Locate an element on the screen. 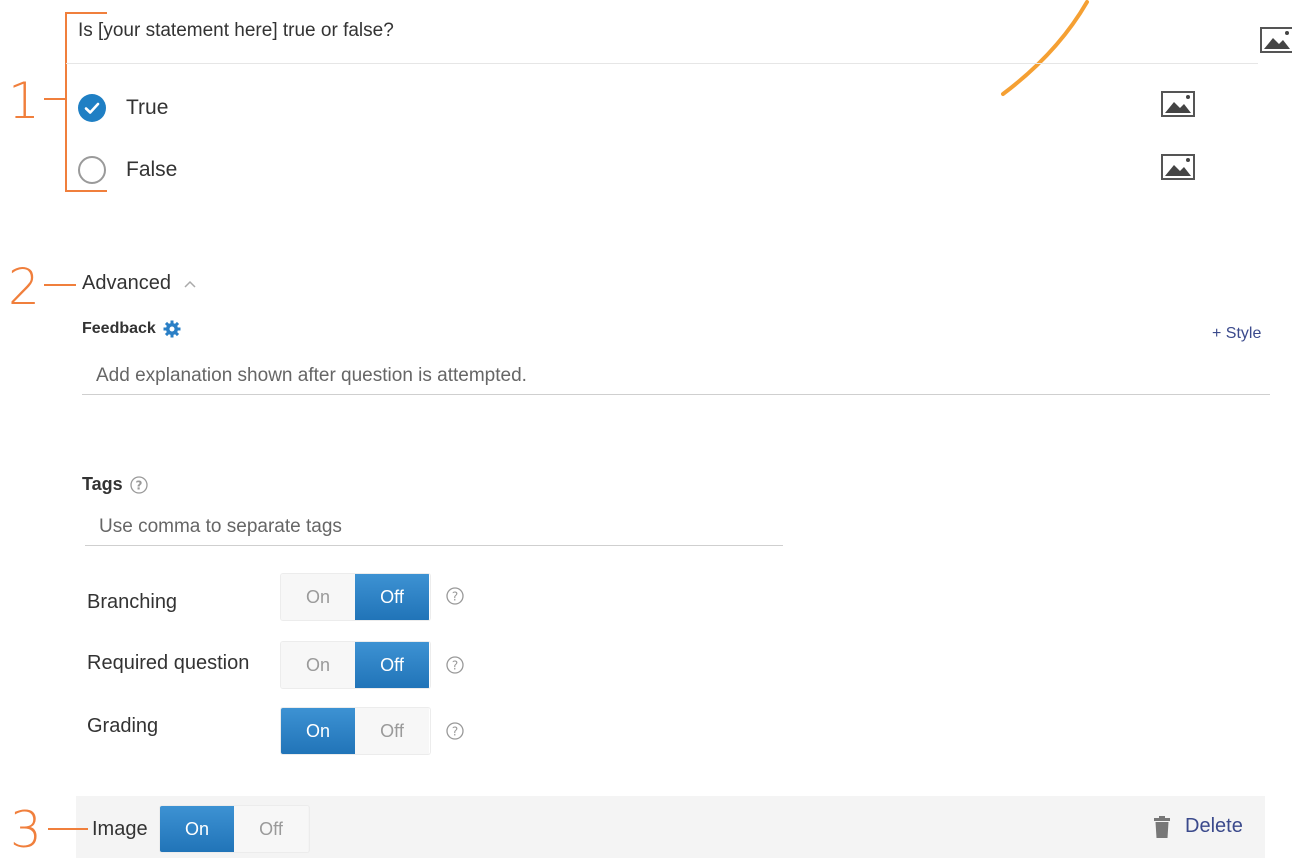 The image size is (1292, 859). chevron-up-icon is located at coordinates (190, 284).